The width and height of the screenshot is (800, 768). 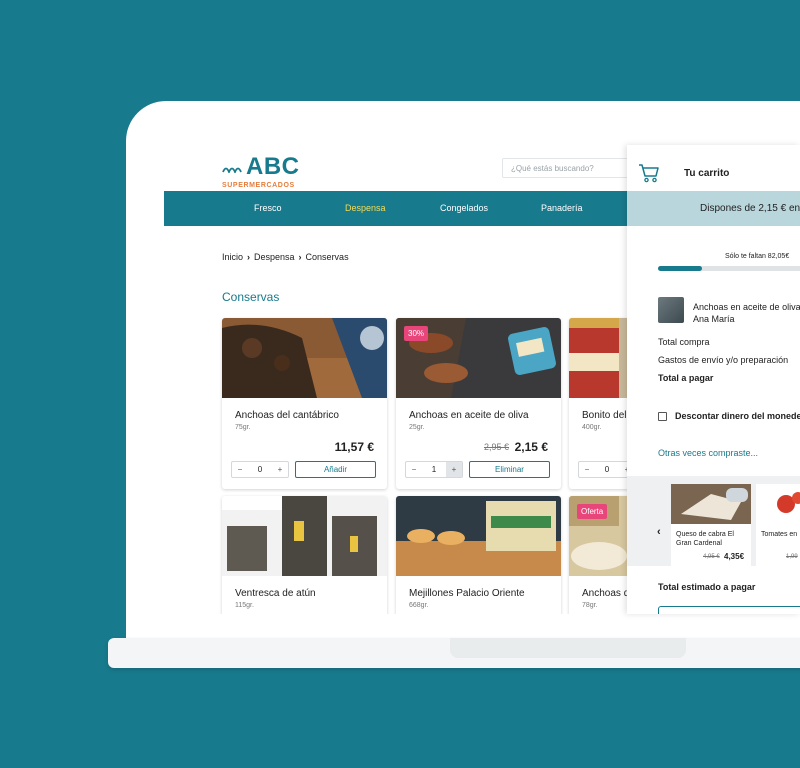 I want to click on rec-product-name: Queso de cabra El Gran Cardenal, so click(x=705, y=539).